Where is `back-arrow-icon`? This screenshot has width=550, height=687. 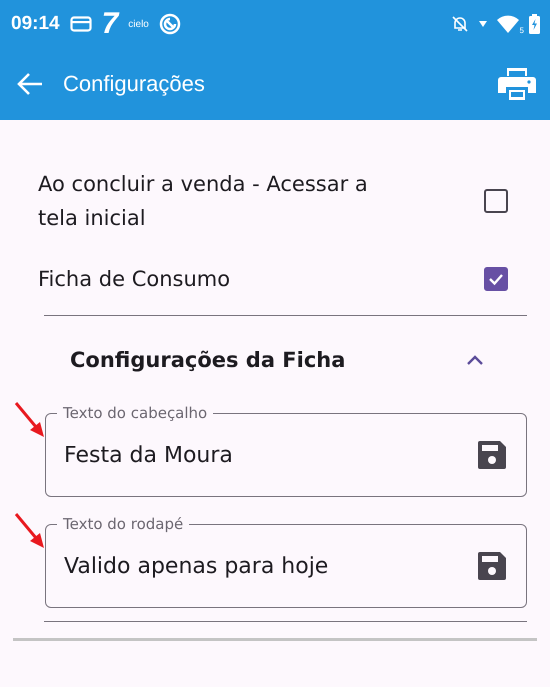
back-arrow-icon is located at coordinates (30, 84).